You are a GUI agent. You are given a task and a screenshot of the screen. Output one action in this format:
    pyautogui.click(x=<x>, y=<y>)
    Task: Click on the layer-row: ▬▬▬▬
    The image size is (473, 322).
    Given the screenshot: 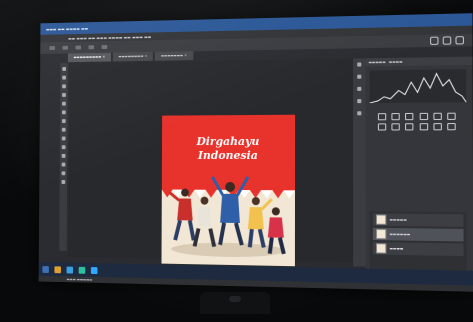 What is the action you would take?
    pyautogui.click(x=418, y=249)
    